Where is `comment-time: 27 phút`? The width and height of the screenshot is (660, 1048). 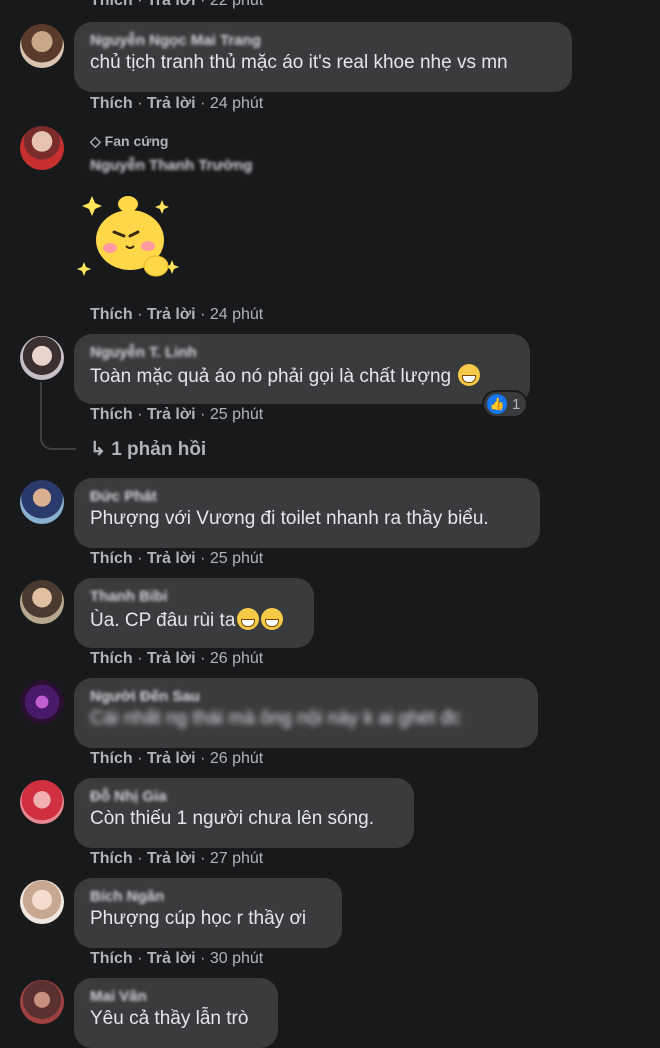
comment-time: 27 phút is located at coordinates (236, 858).